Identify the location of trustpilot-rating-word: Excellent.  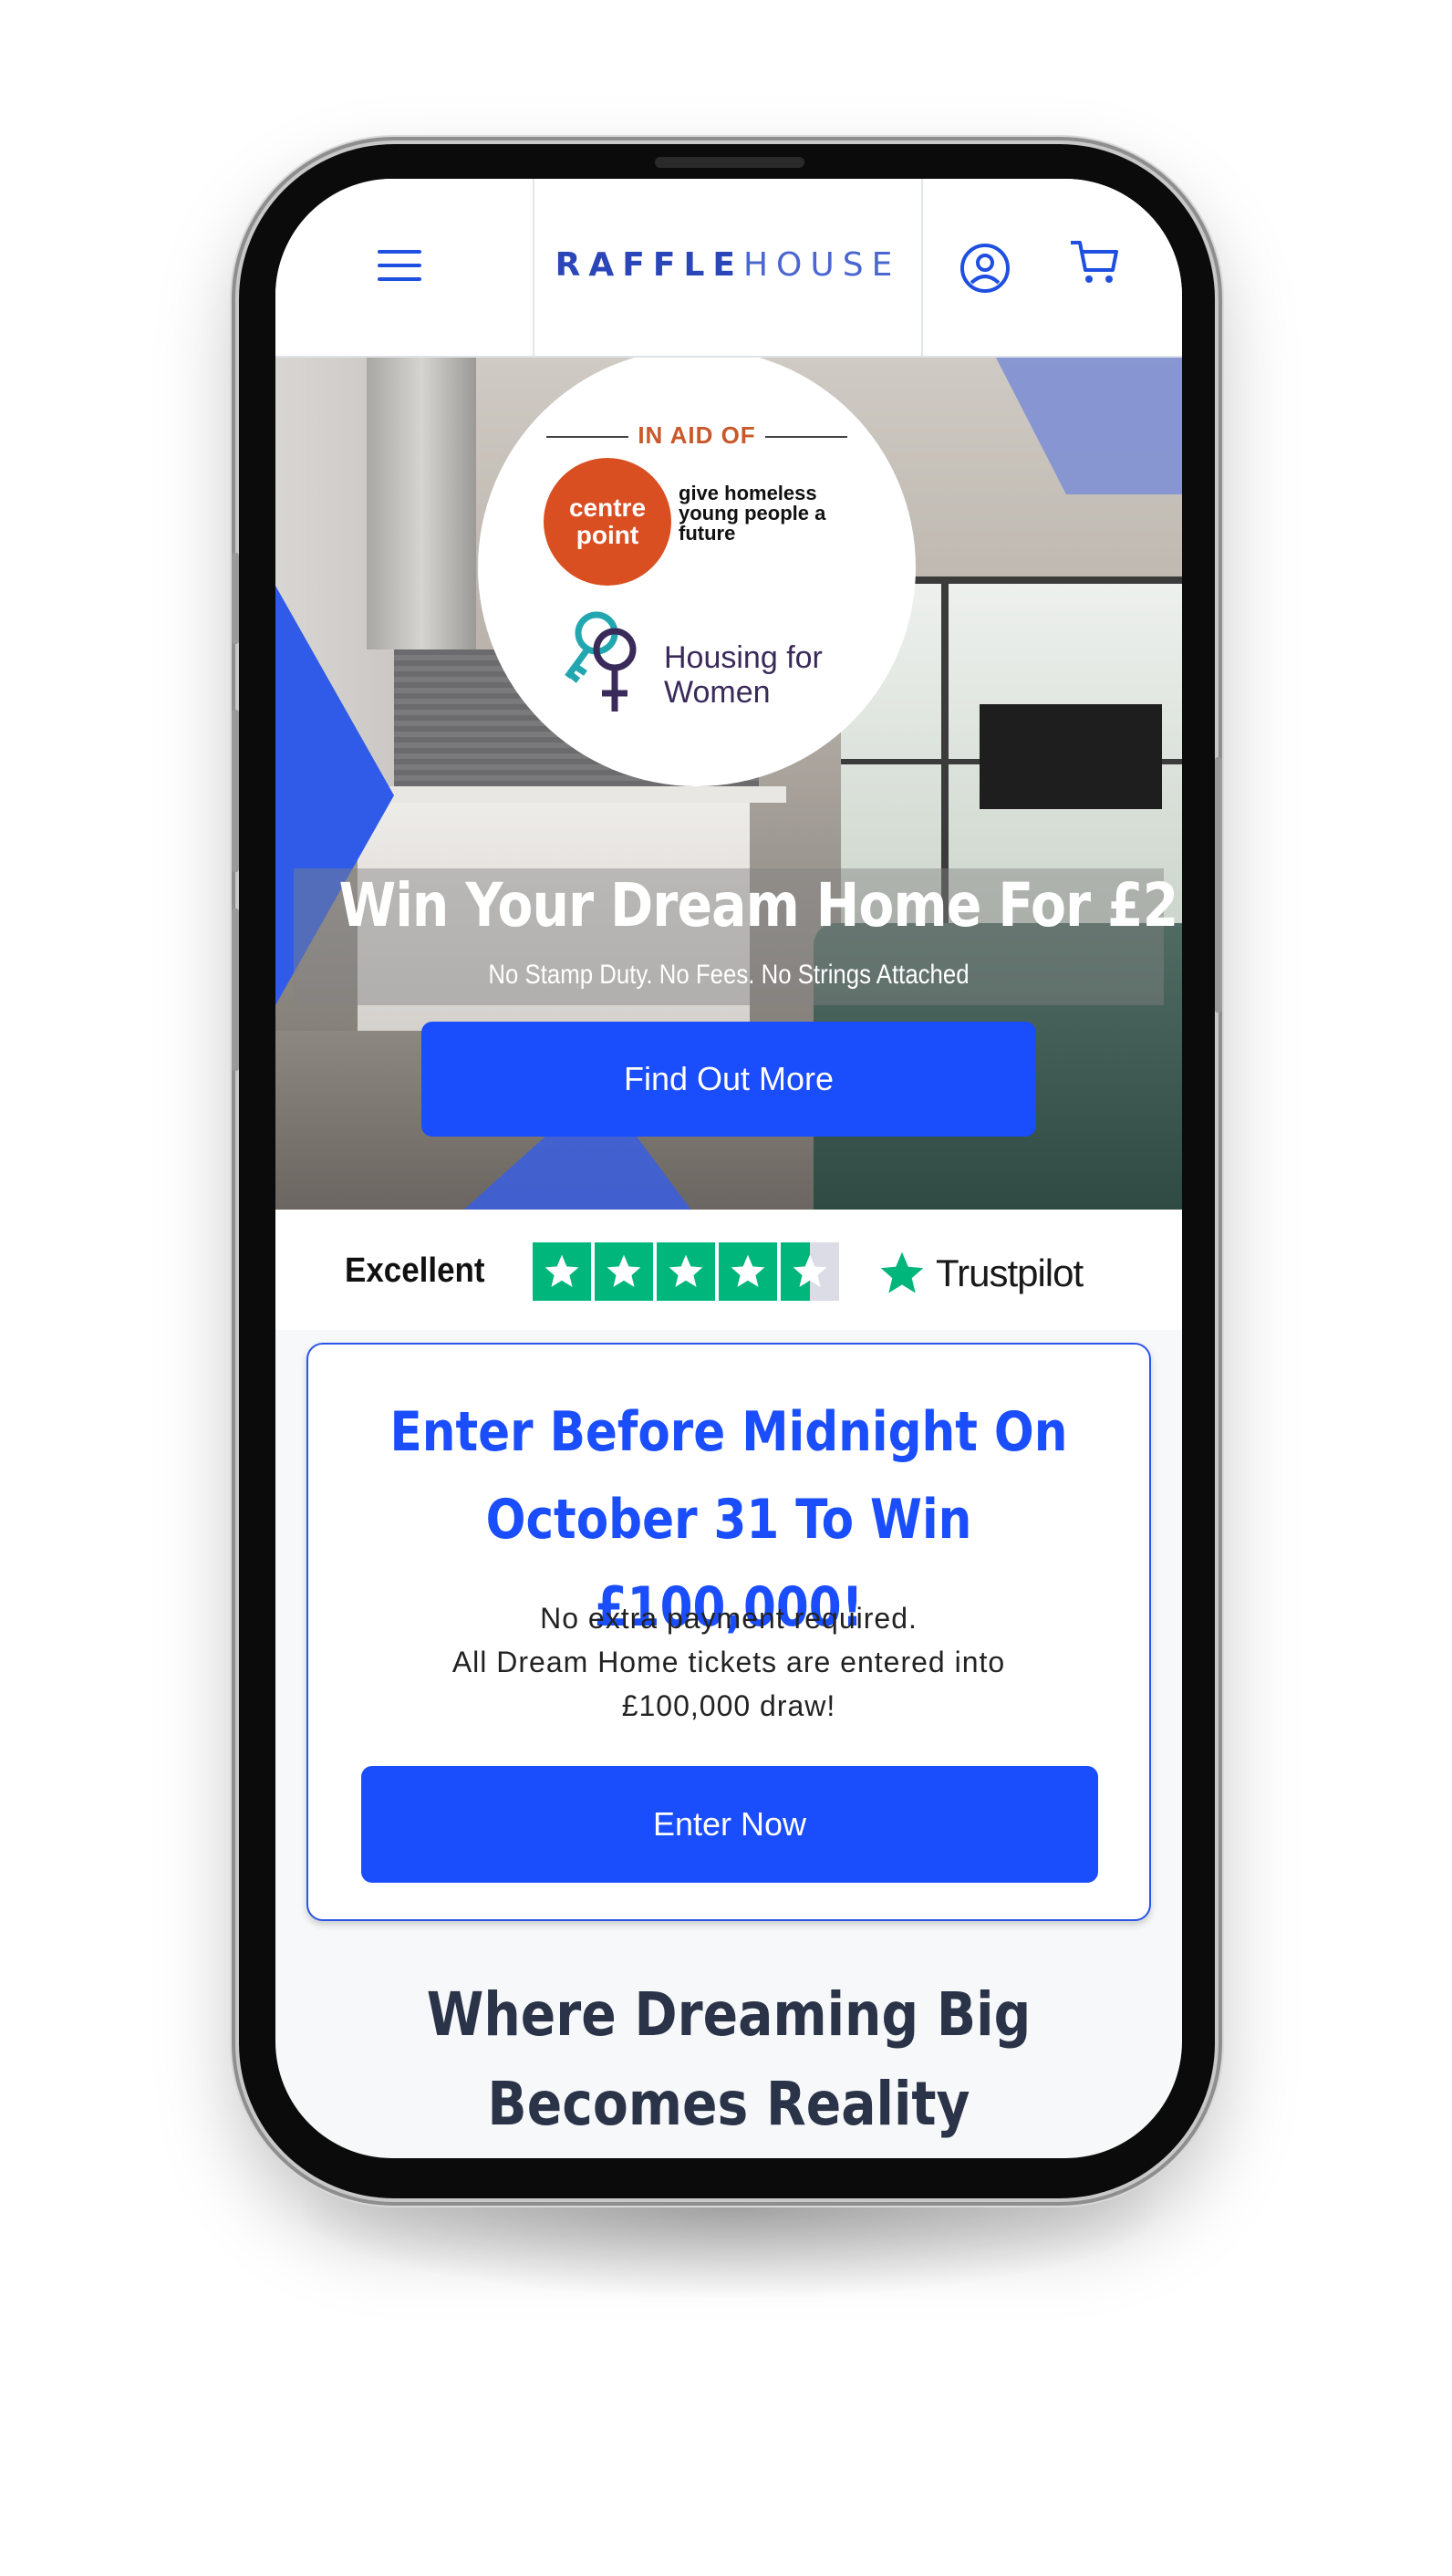
(415, 1271).